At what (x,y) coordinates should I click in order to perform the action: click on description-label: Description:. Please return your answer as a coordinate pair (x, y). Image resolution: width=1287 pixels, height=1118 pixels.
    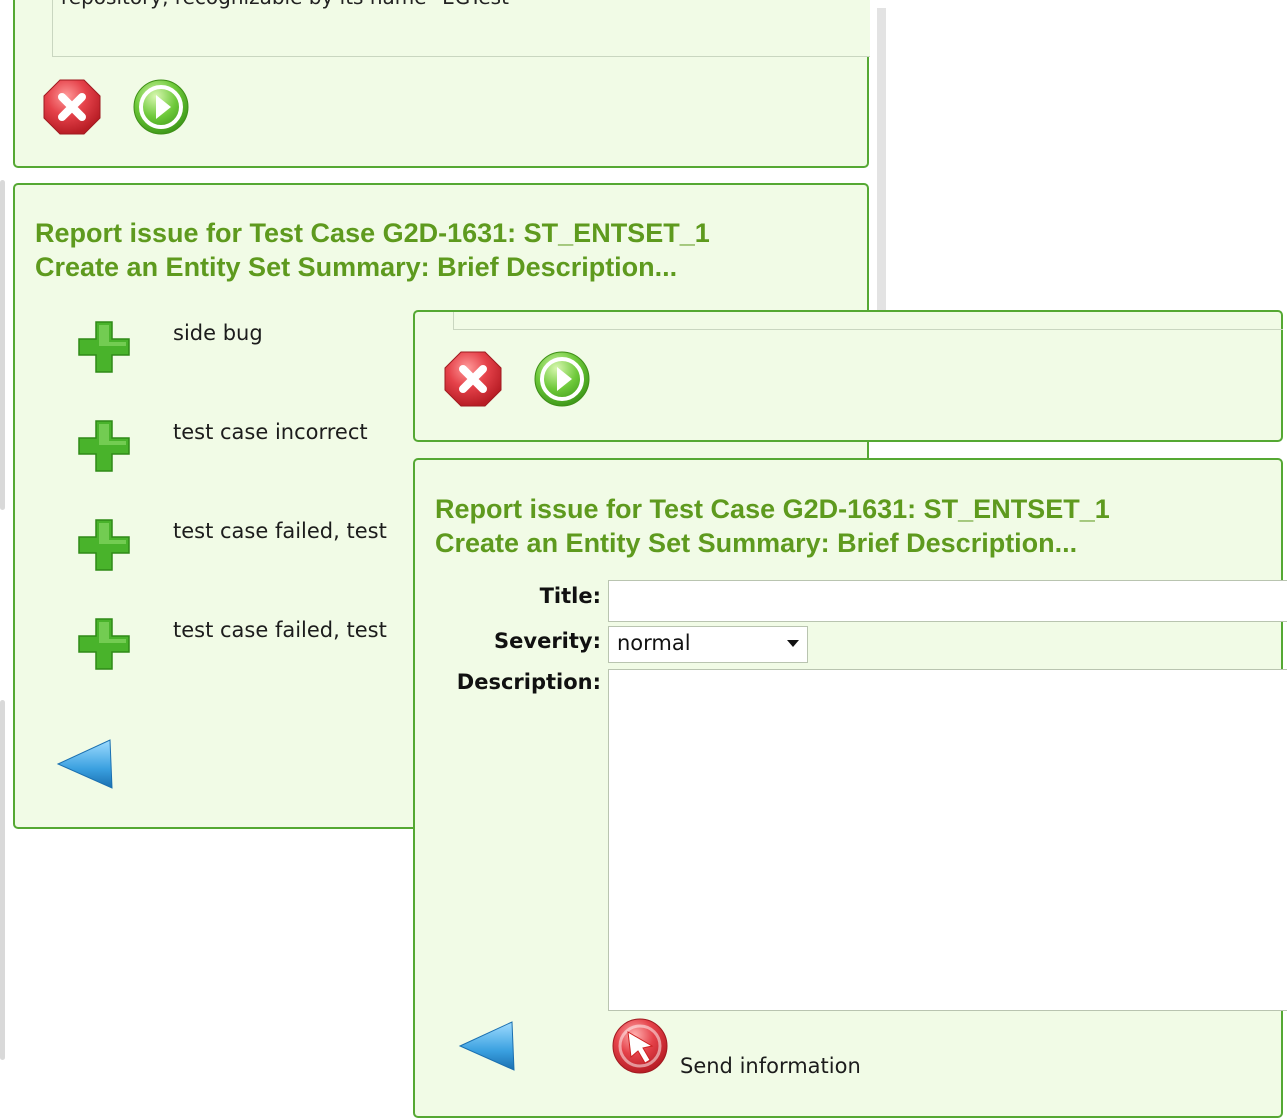
    Looking at the image, I should click on (528, 682).